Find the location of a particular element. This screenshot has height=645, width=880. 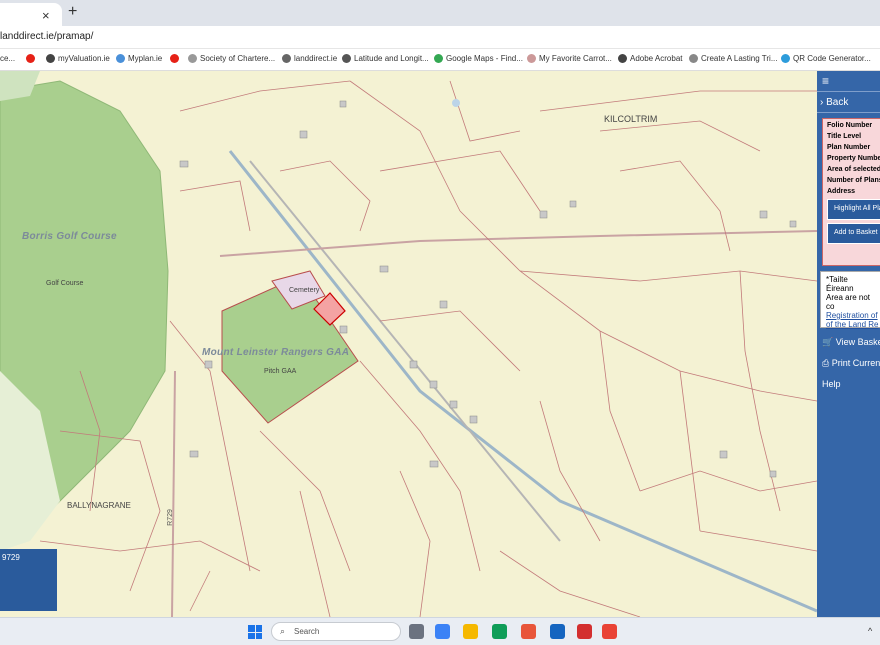

bookmark-label: landdirect.ie is located at coordinates (316, 58).